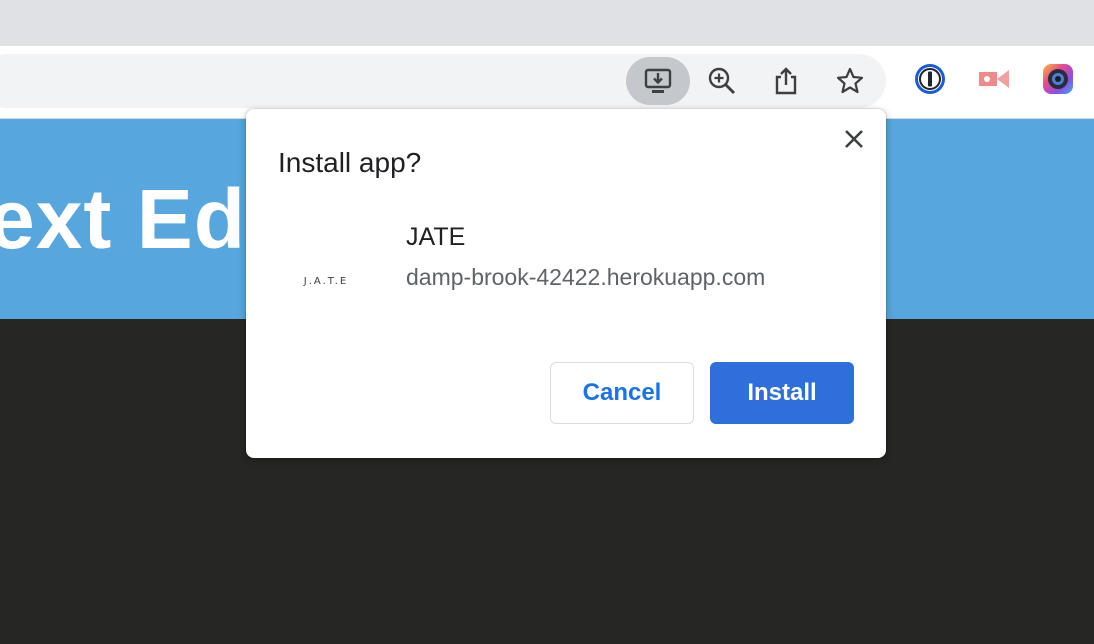  I want to click on close-button, so click(854, 141).